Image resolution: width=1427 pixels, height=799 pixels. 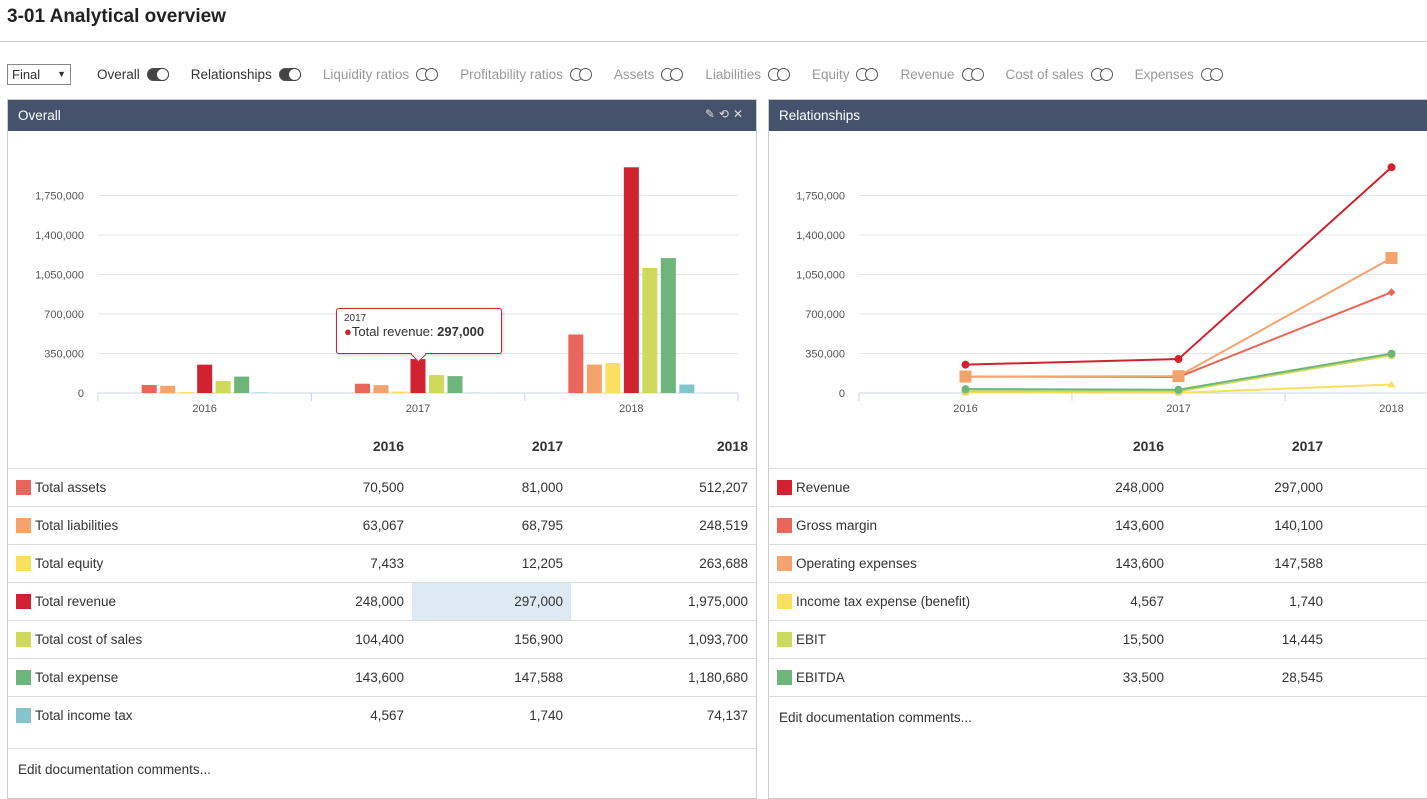 I want to click on toggle-liabilities: Liabilities, so click(x=747, y=74).